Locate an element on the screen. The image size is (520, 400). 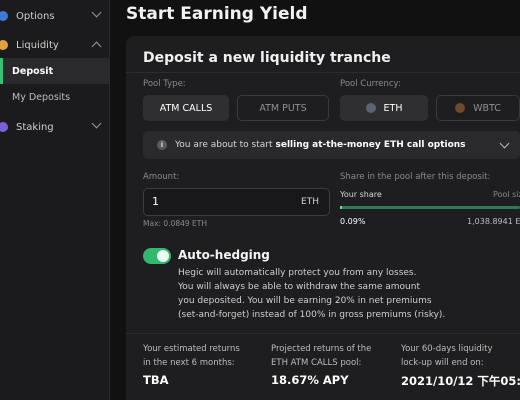
pool-currency-wbtc: WBTC is located at coordinates (478, 108).